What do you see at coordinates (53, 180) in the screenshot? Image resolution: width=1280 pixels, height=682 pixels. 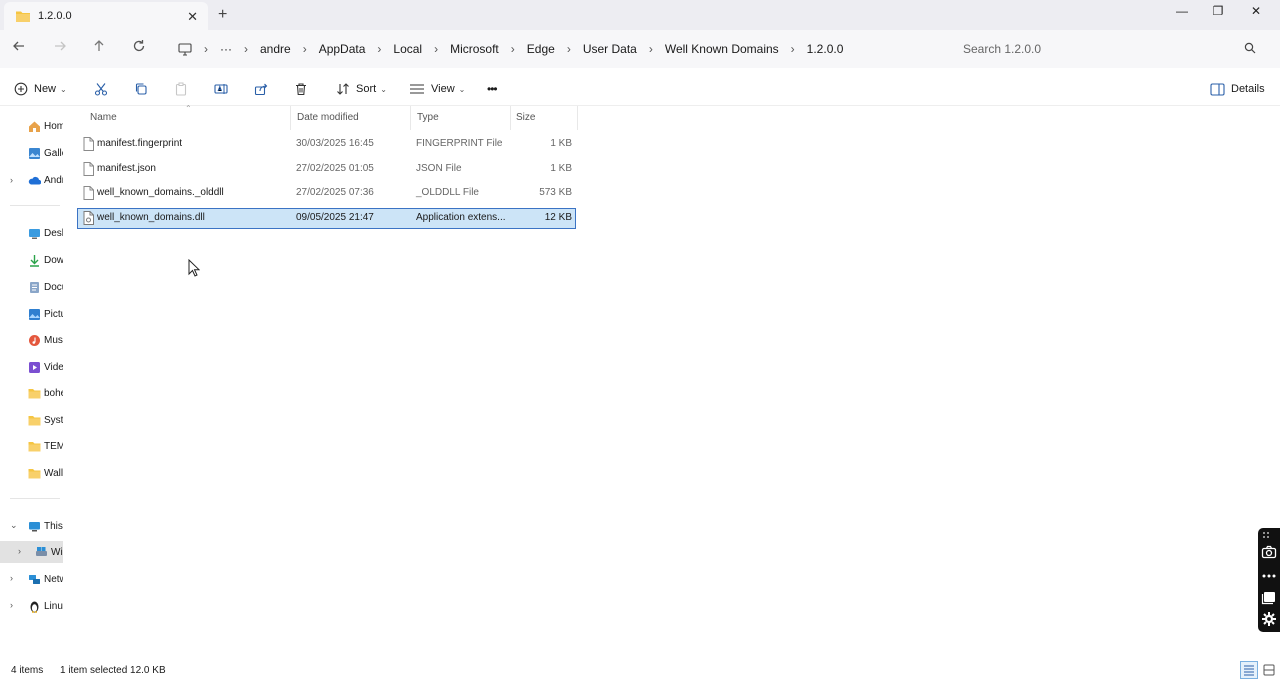 I see `sidebar-item-label: Andre - Personal` at bounding box center [53, 180].